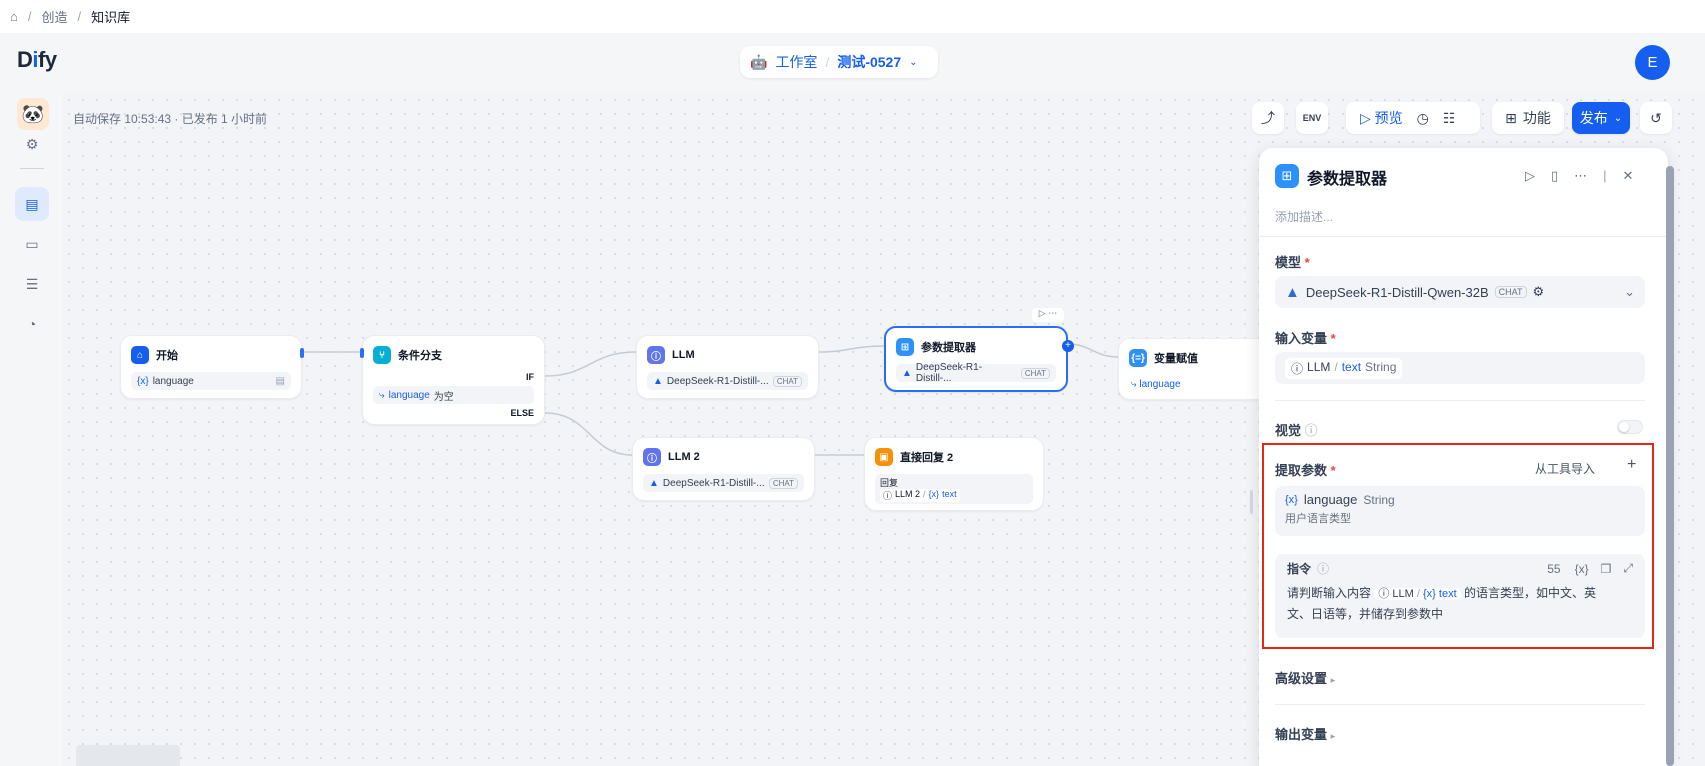  What do you see at coordinates (1397, 292) in the screenshot?
I see `model-name: DeepSeek-R1-Distill-Qwen-32B` at bounding box center [1397, 292].